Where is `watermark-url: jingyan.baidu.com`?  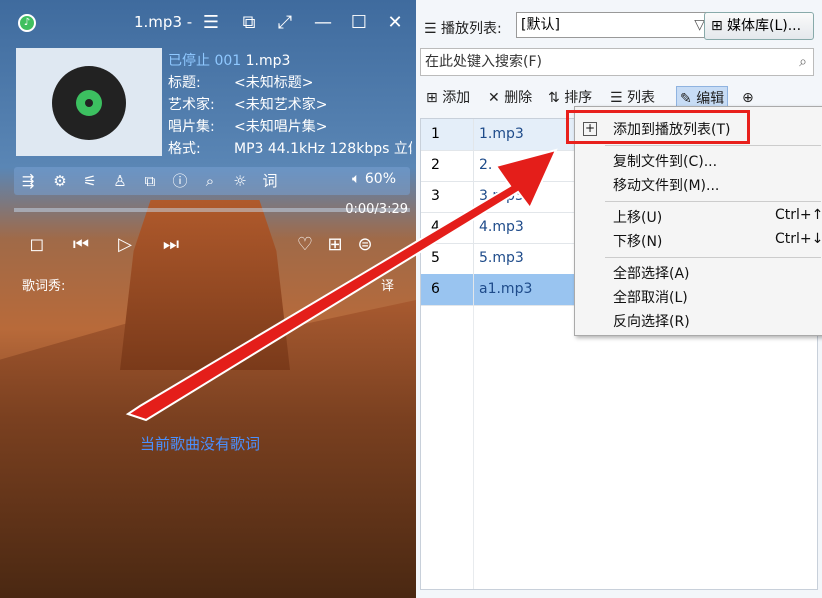 watermark-url: jingyan.baidu.com is located at coordinates (695, 575).